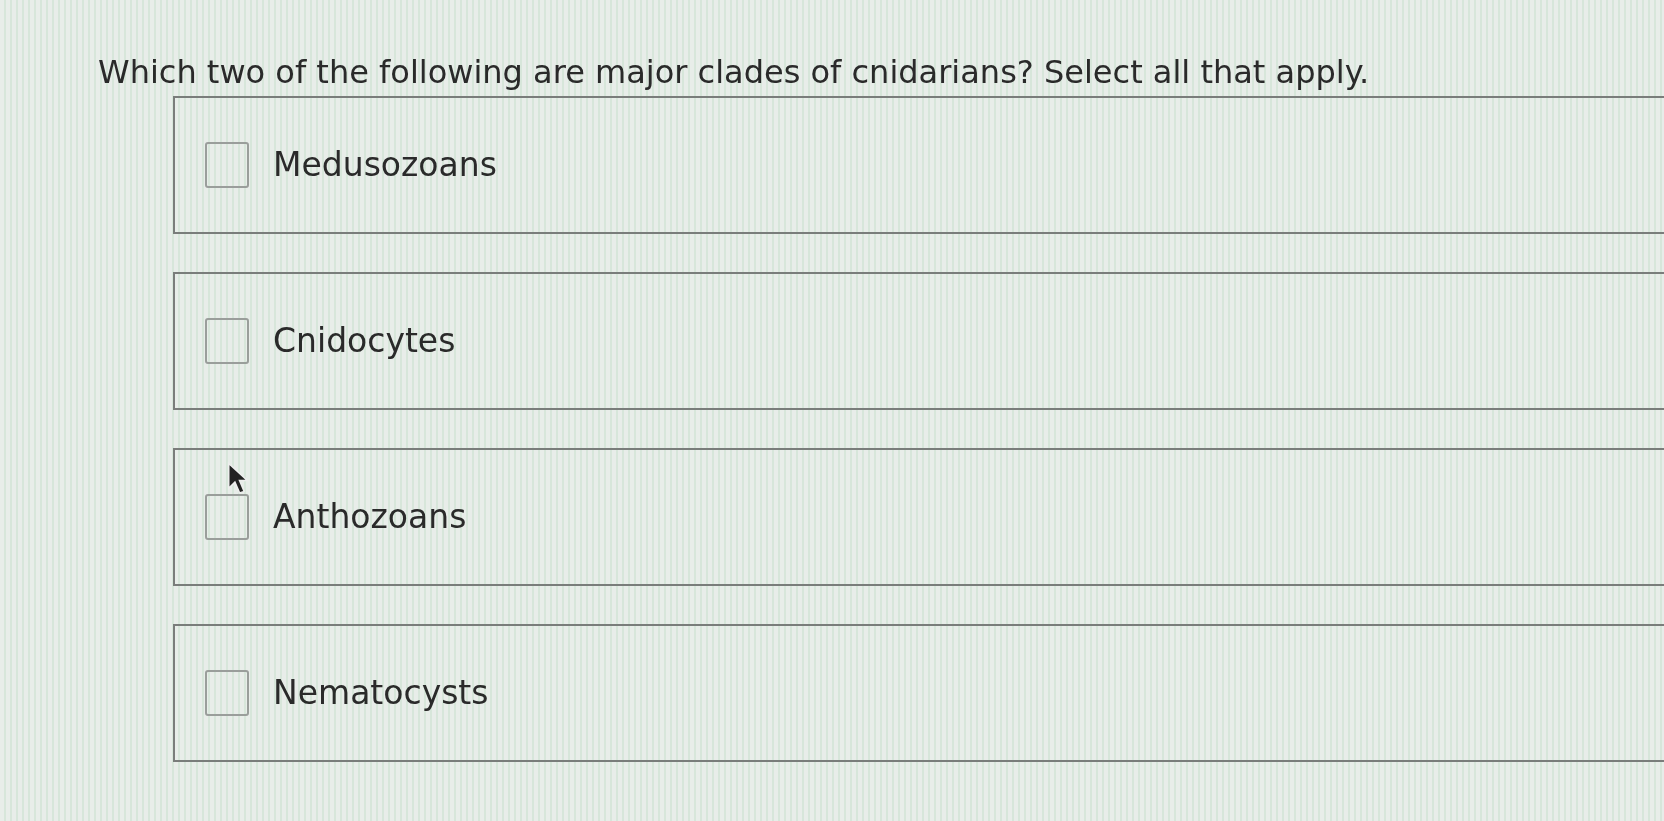 Image resolution: width=1664 pixels, height=821 pixels. I want to click on question-text: Which two of the following are major clades of cnidarians? Select all that apply., so click(734, 72).